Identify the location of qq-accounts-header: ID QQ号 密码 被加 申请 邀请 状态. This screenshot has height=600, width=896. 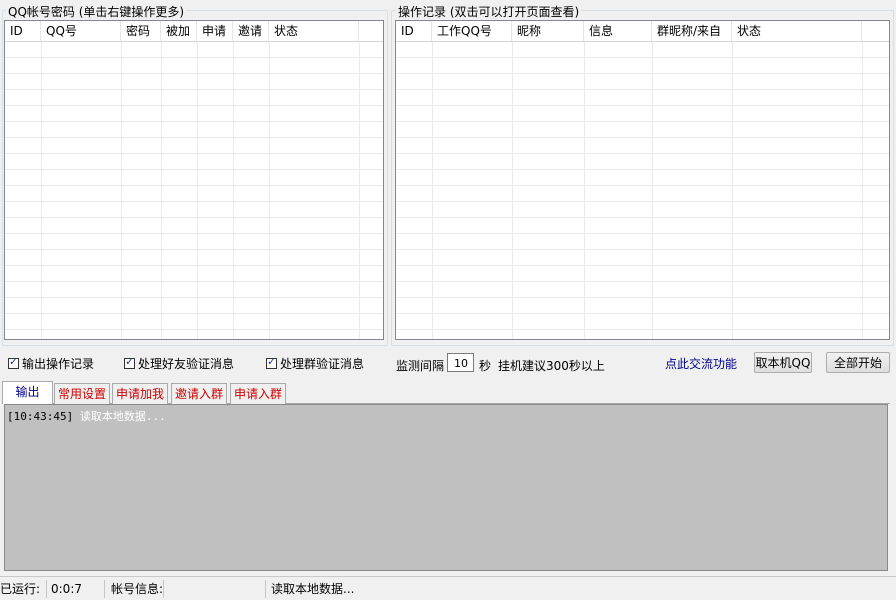
(194, 31).